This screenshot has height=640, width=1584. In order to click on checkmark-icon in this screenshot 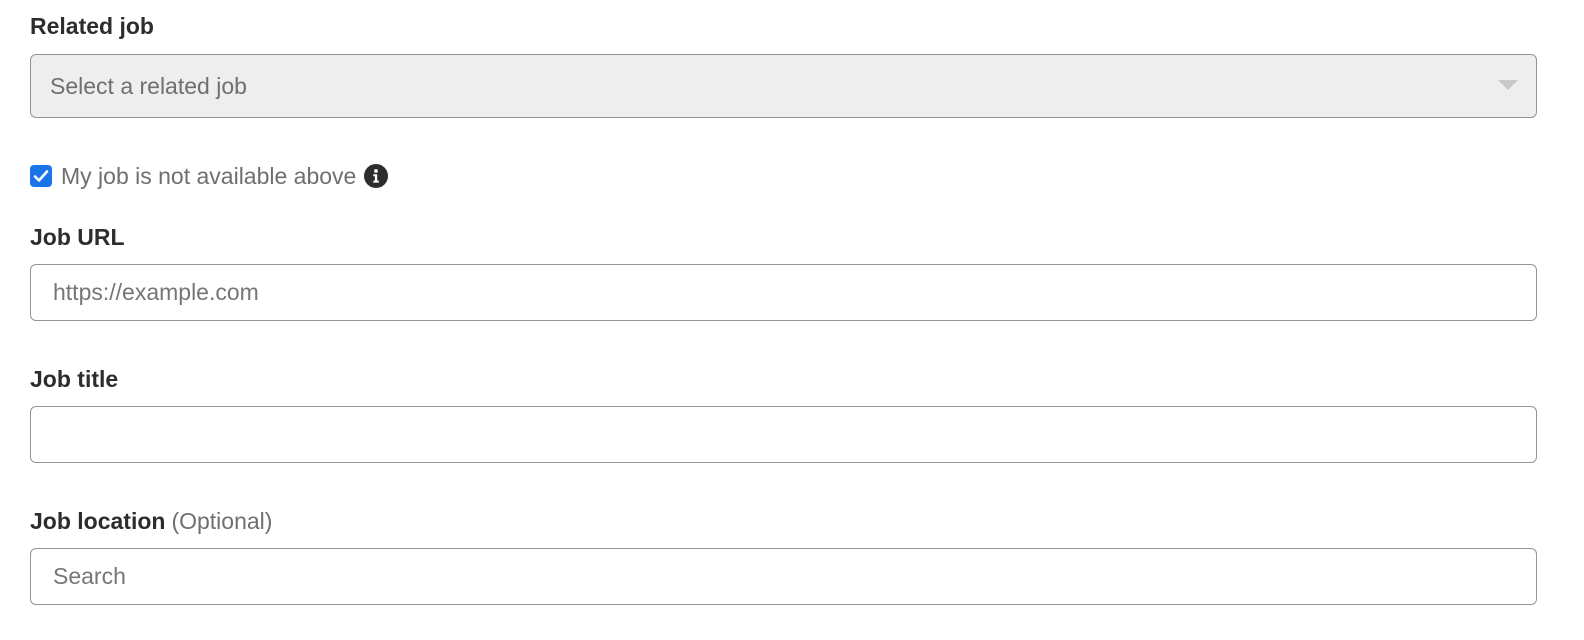, I will do `click(41, 176)`.